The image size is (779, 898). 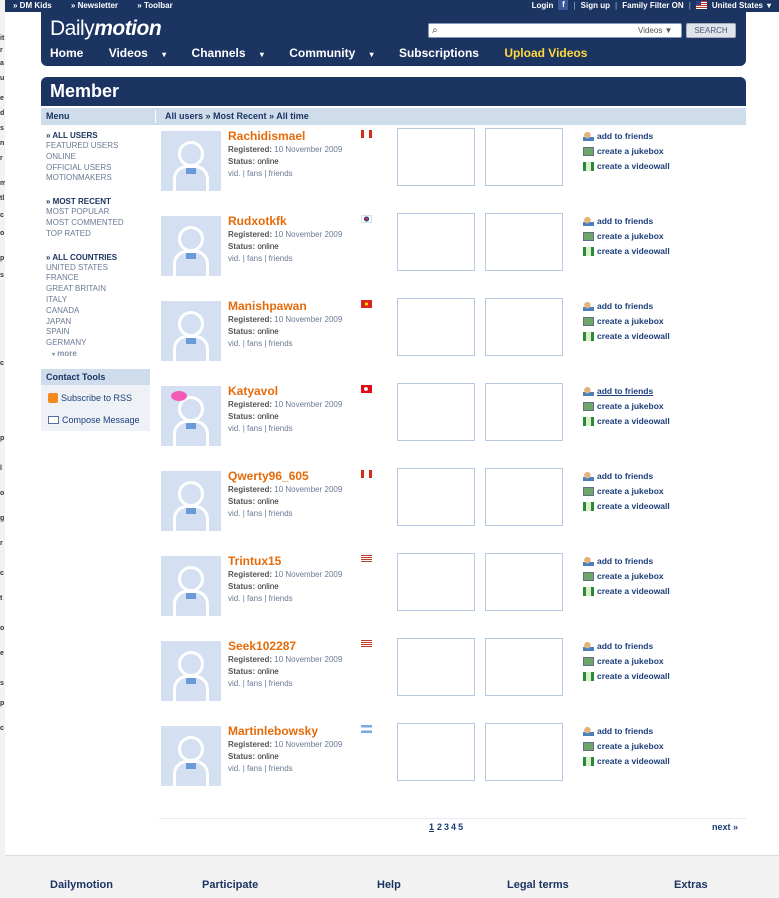 I want to click on nav-videos: Videos ▾, so click(x=143, y=53).